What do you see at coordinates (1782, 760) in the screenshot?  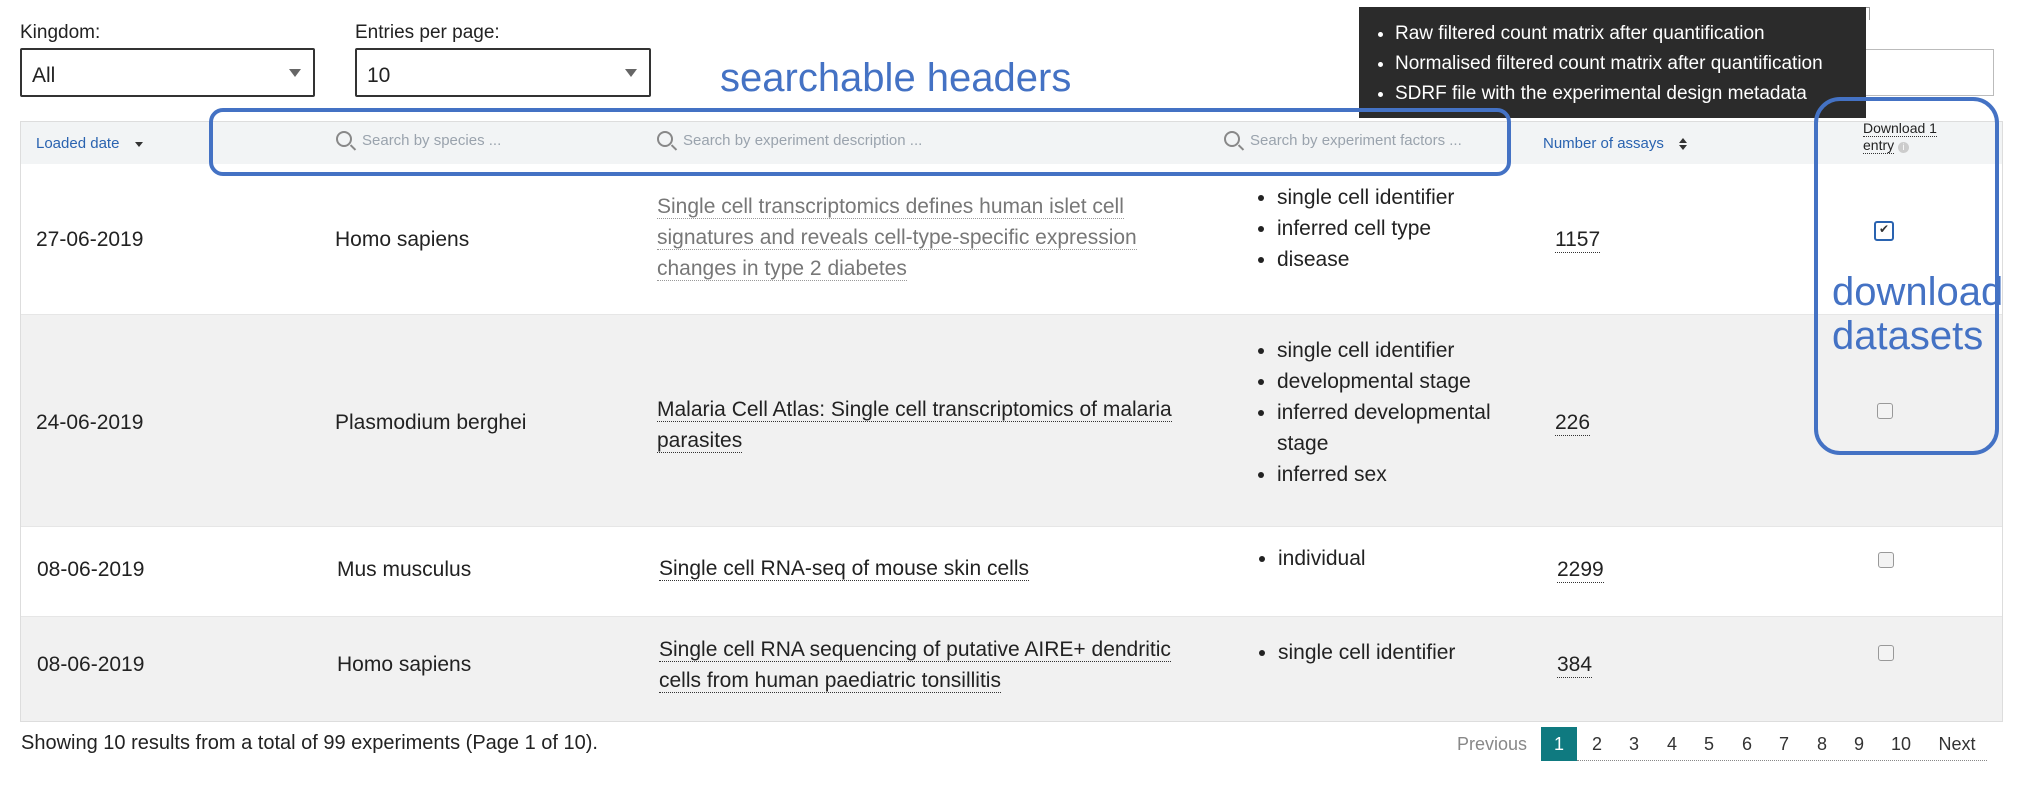 I see `pager-underline` at bounding box center [1782, 760].